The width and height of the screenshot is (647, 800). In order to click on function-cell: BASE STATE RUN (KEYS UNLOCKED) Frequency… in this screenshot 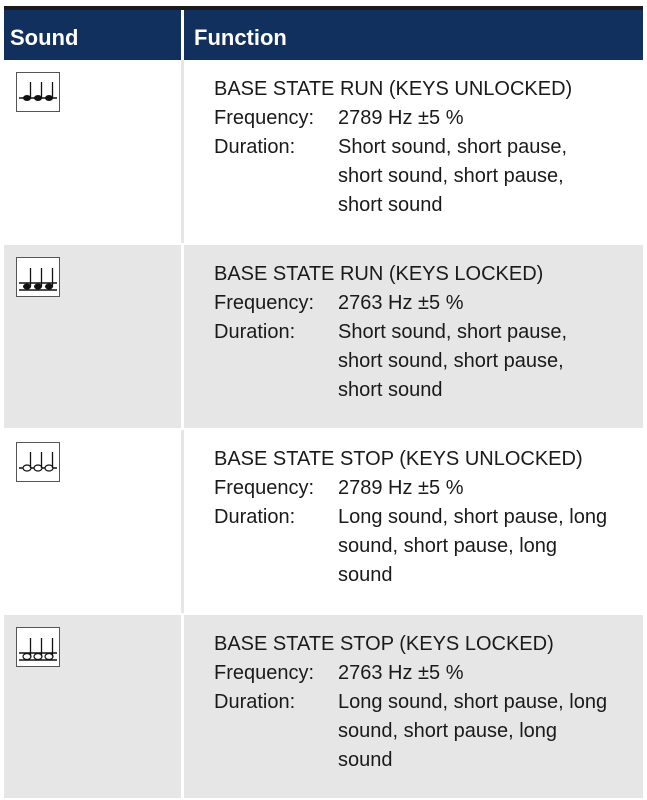, I will do `click(396, 151)`.